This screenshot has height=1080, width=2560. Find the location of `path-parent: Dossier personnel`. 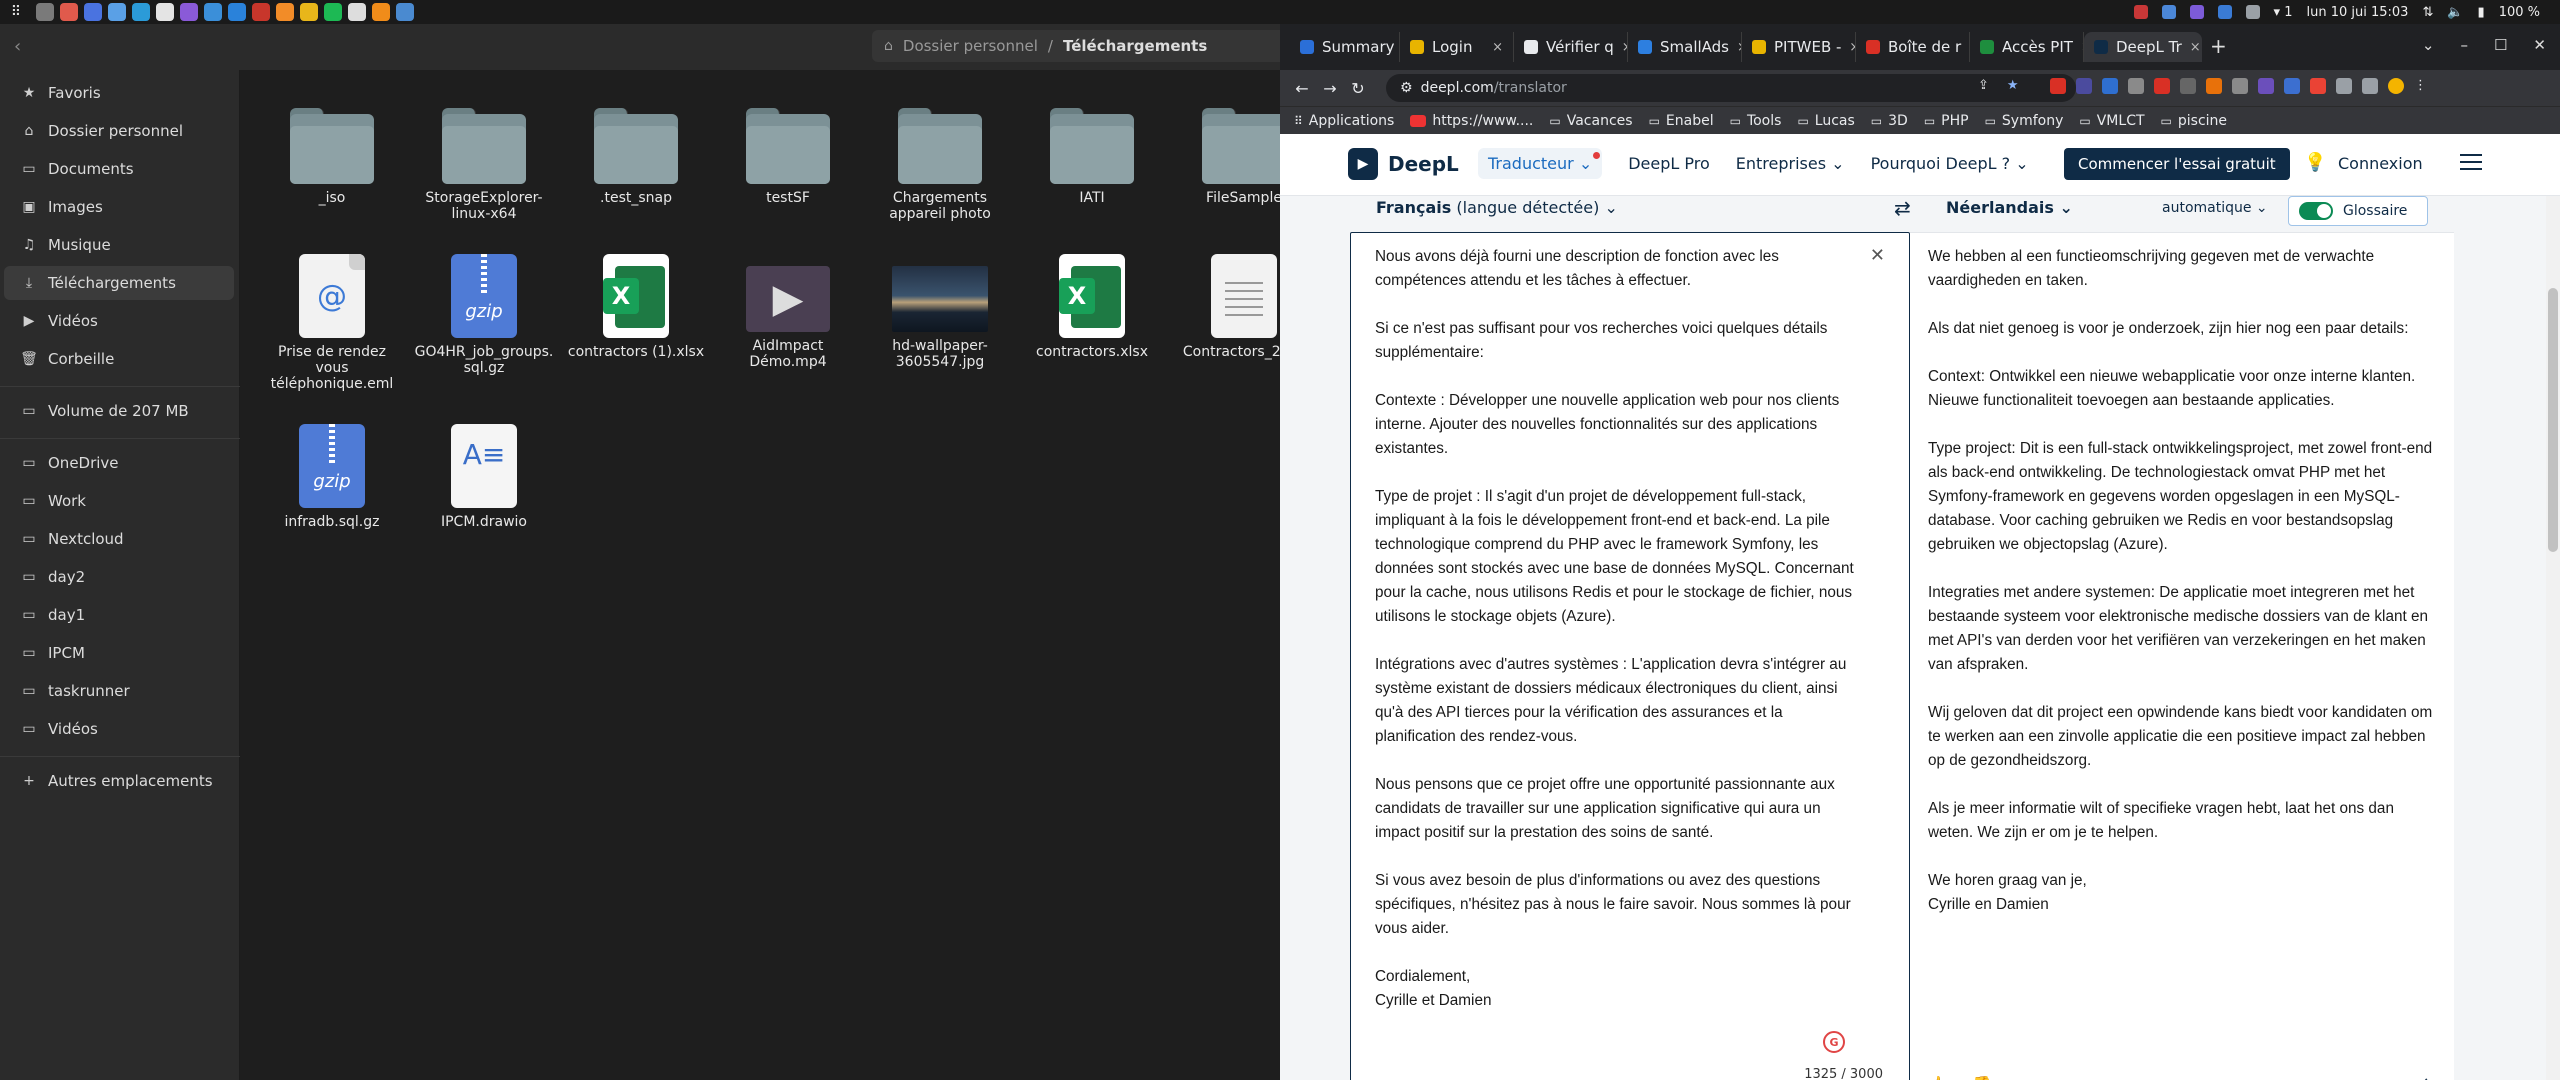

path-parent: Dossier personnel is located at coordinates (970, 46).